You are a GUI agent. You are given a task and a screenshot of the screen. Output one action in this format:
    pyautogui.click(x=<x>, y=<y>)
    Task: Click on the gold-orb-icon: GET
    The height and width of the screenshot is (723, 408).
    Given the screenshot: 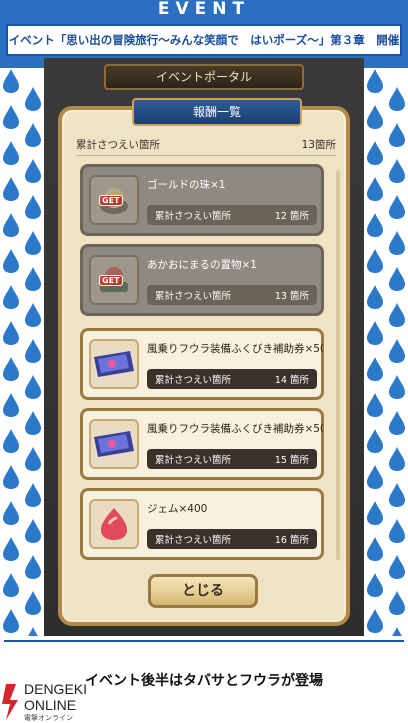 What is the action you would take?
    pyautogui.click(x=114, y=200)
    